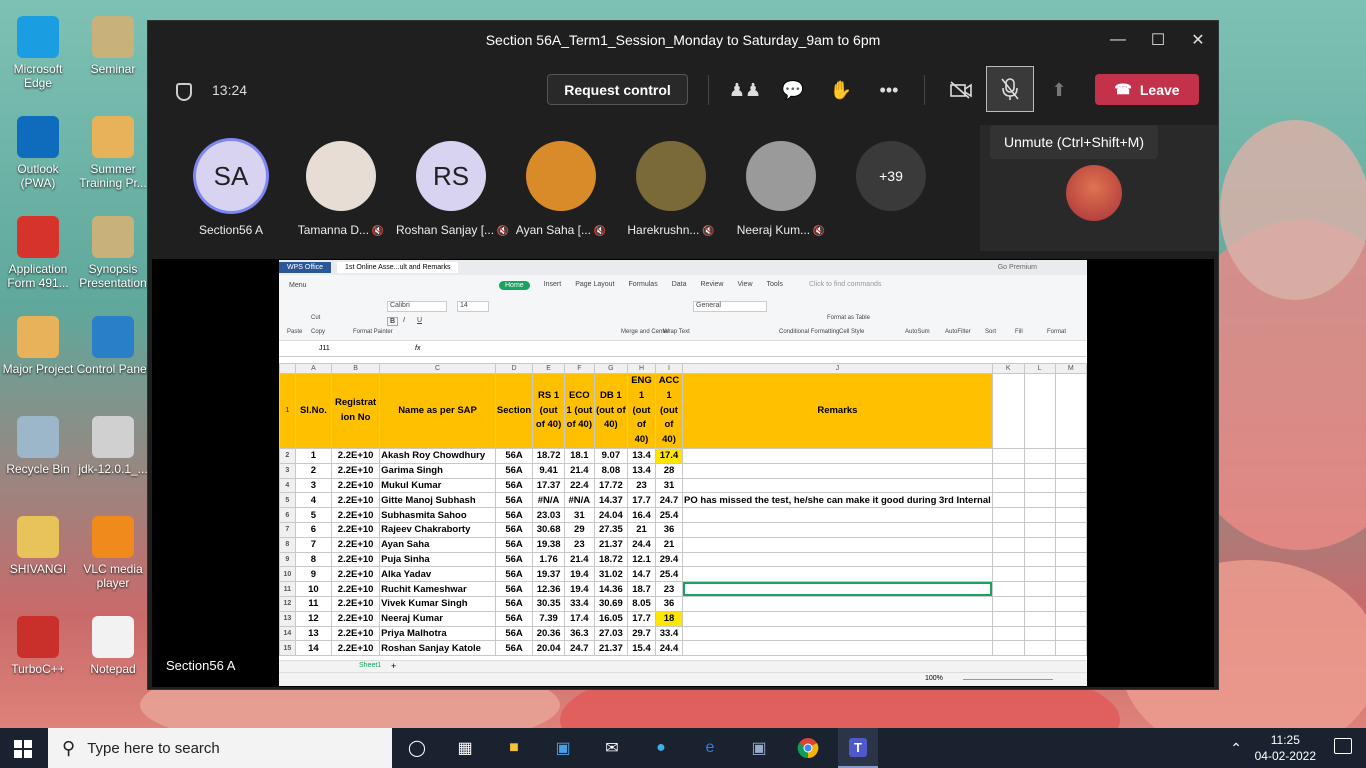  What do you see at coordinates (437, 368) in the screenshot?
I see `column-header: C` at bounding box center [437, 368].